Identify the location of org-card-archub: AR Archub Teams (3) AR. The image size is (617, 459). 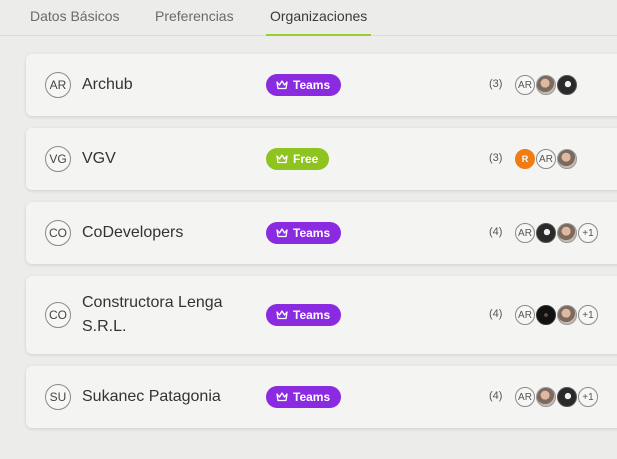
(321, 85).